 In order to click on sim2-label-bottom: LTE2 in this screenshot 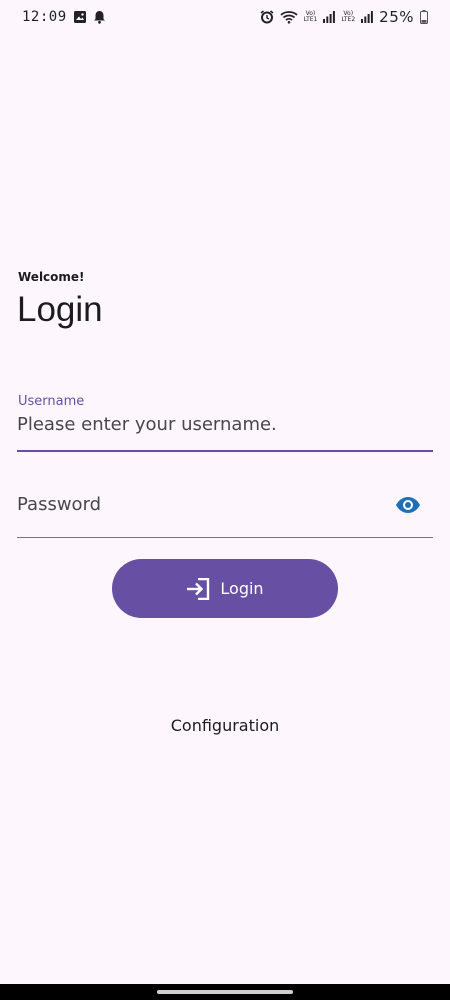, I will do `click(348, 19)`.